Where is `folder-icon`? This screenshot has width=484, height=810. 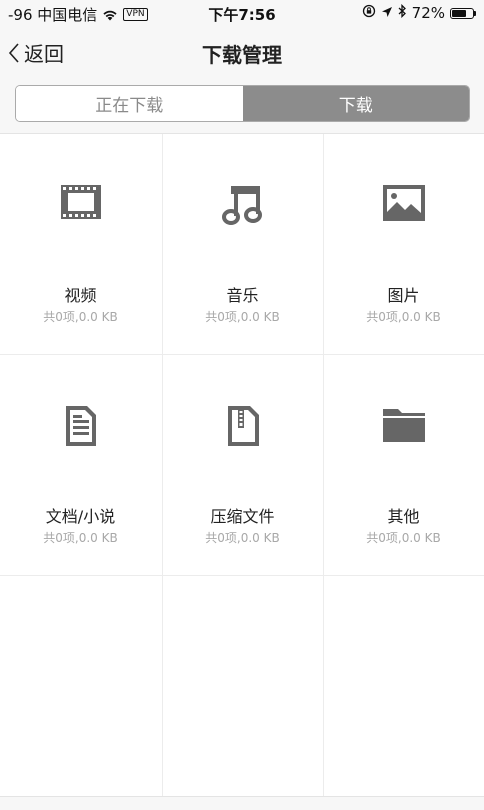 folder-icon is located at coordinates (403, 424).